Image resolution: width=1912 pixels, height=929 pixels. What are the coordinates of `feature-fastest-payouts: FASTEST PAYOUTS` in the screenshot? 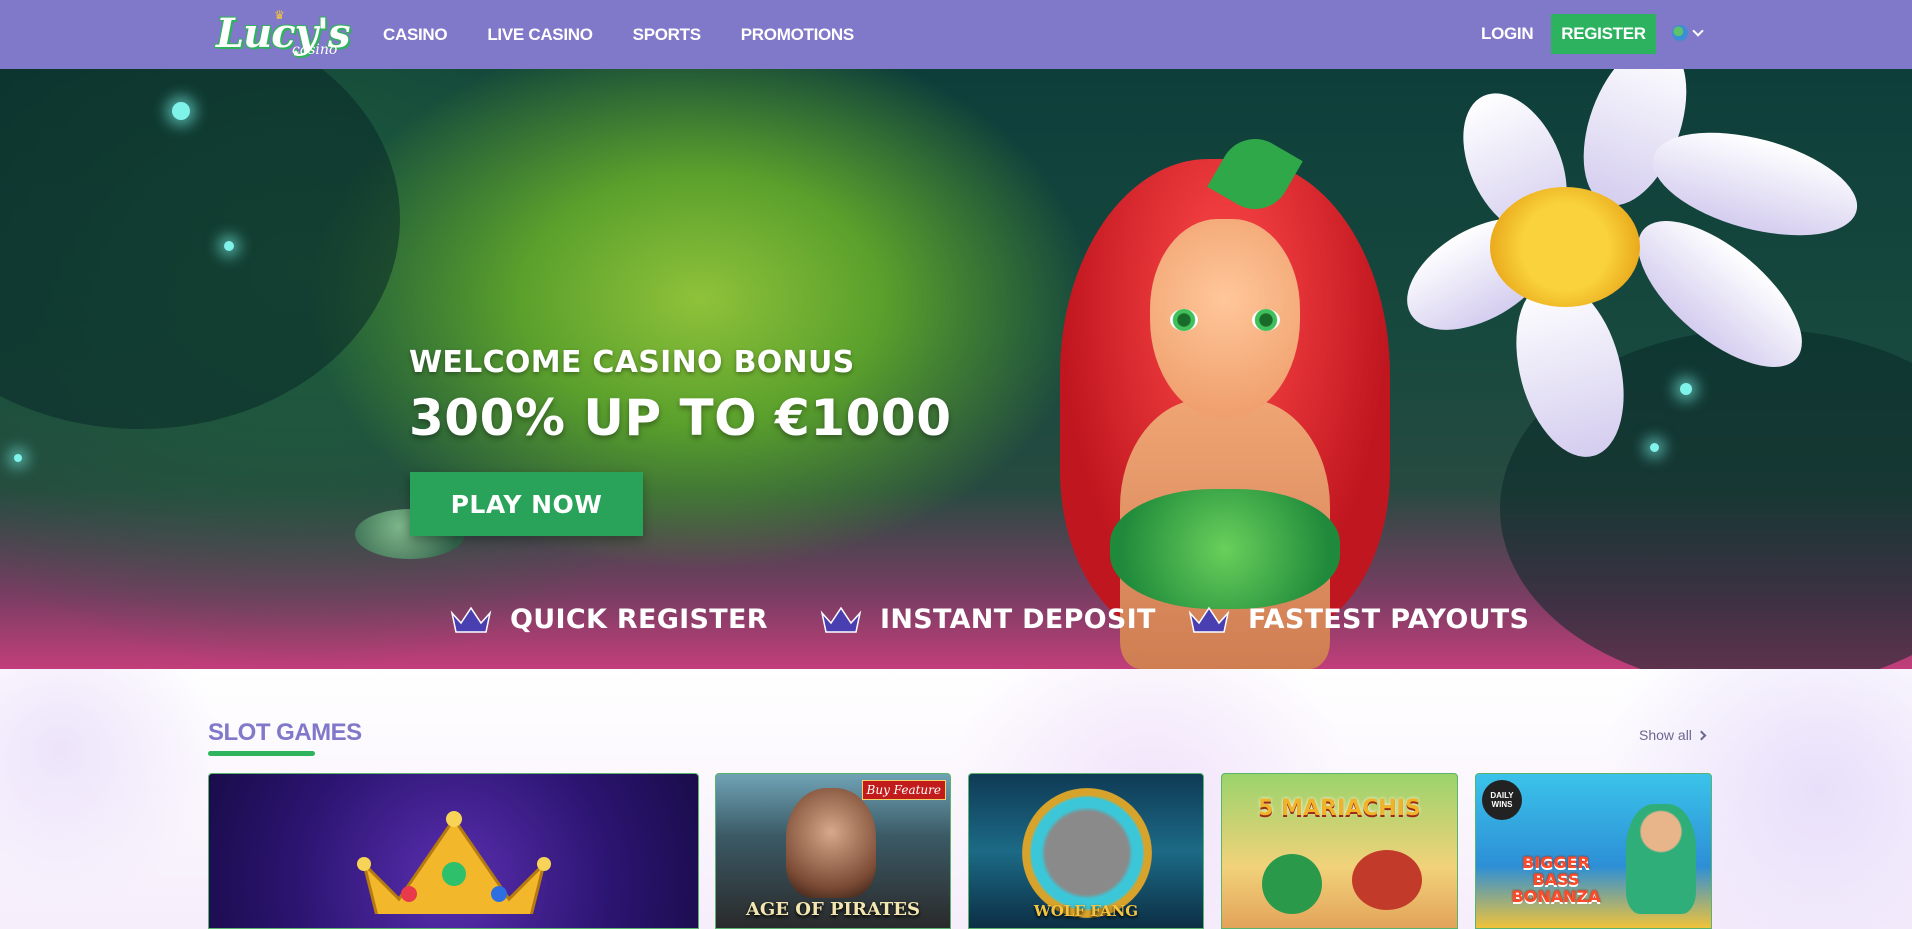 It's located at (1358, 619).